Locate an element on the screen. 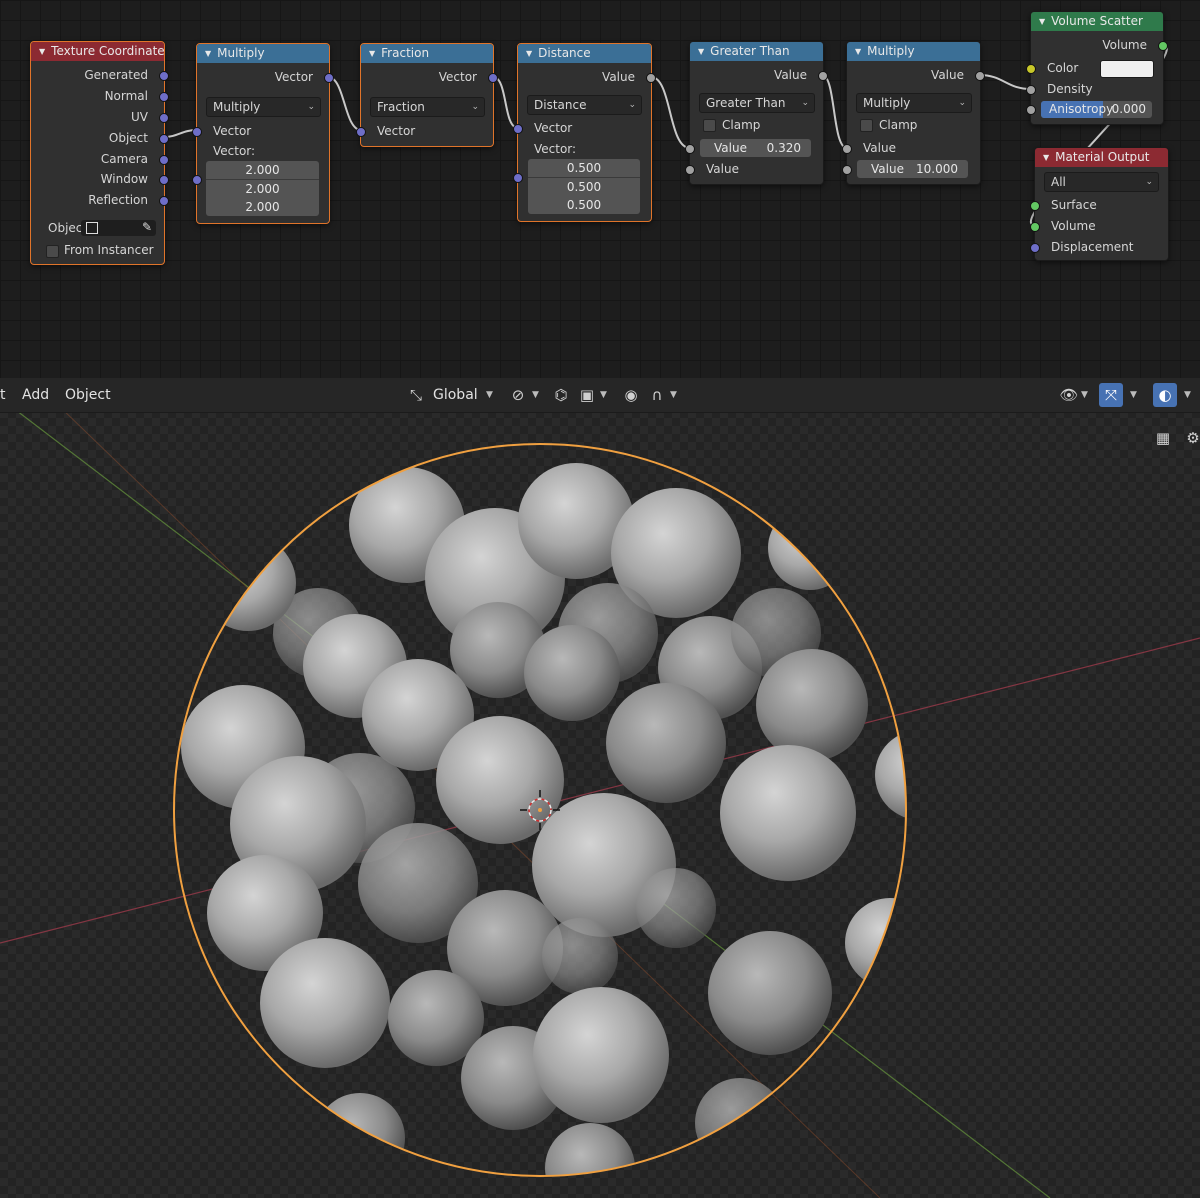 This screenshot has height=1198, width=1200. pivot-point-icon: ⊘ is located at coordinates (518, 395).